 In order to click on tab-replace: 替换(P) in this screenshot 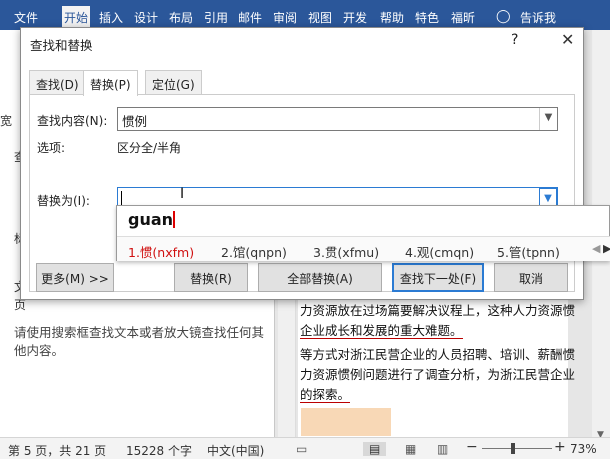, I will do `click(110, 83)`.